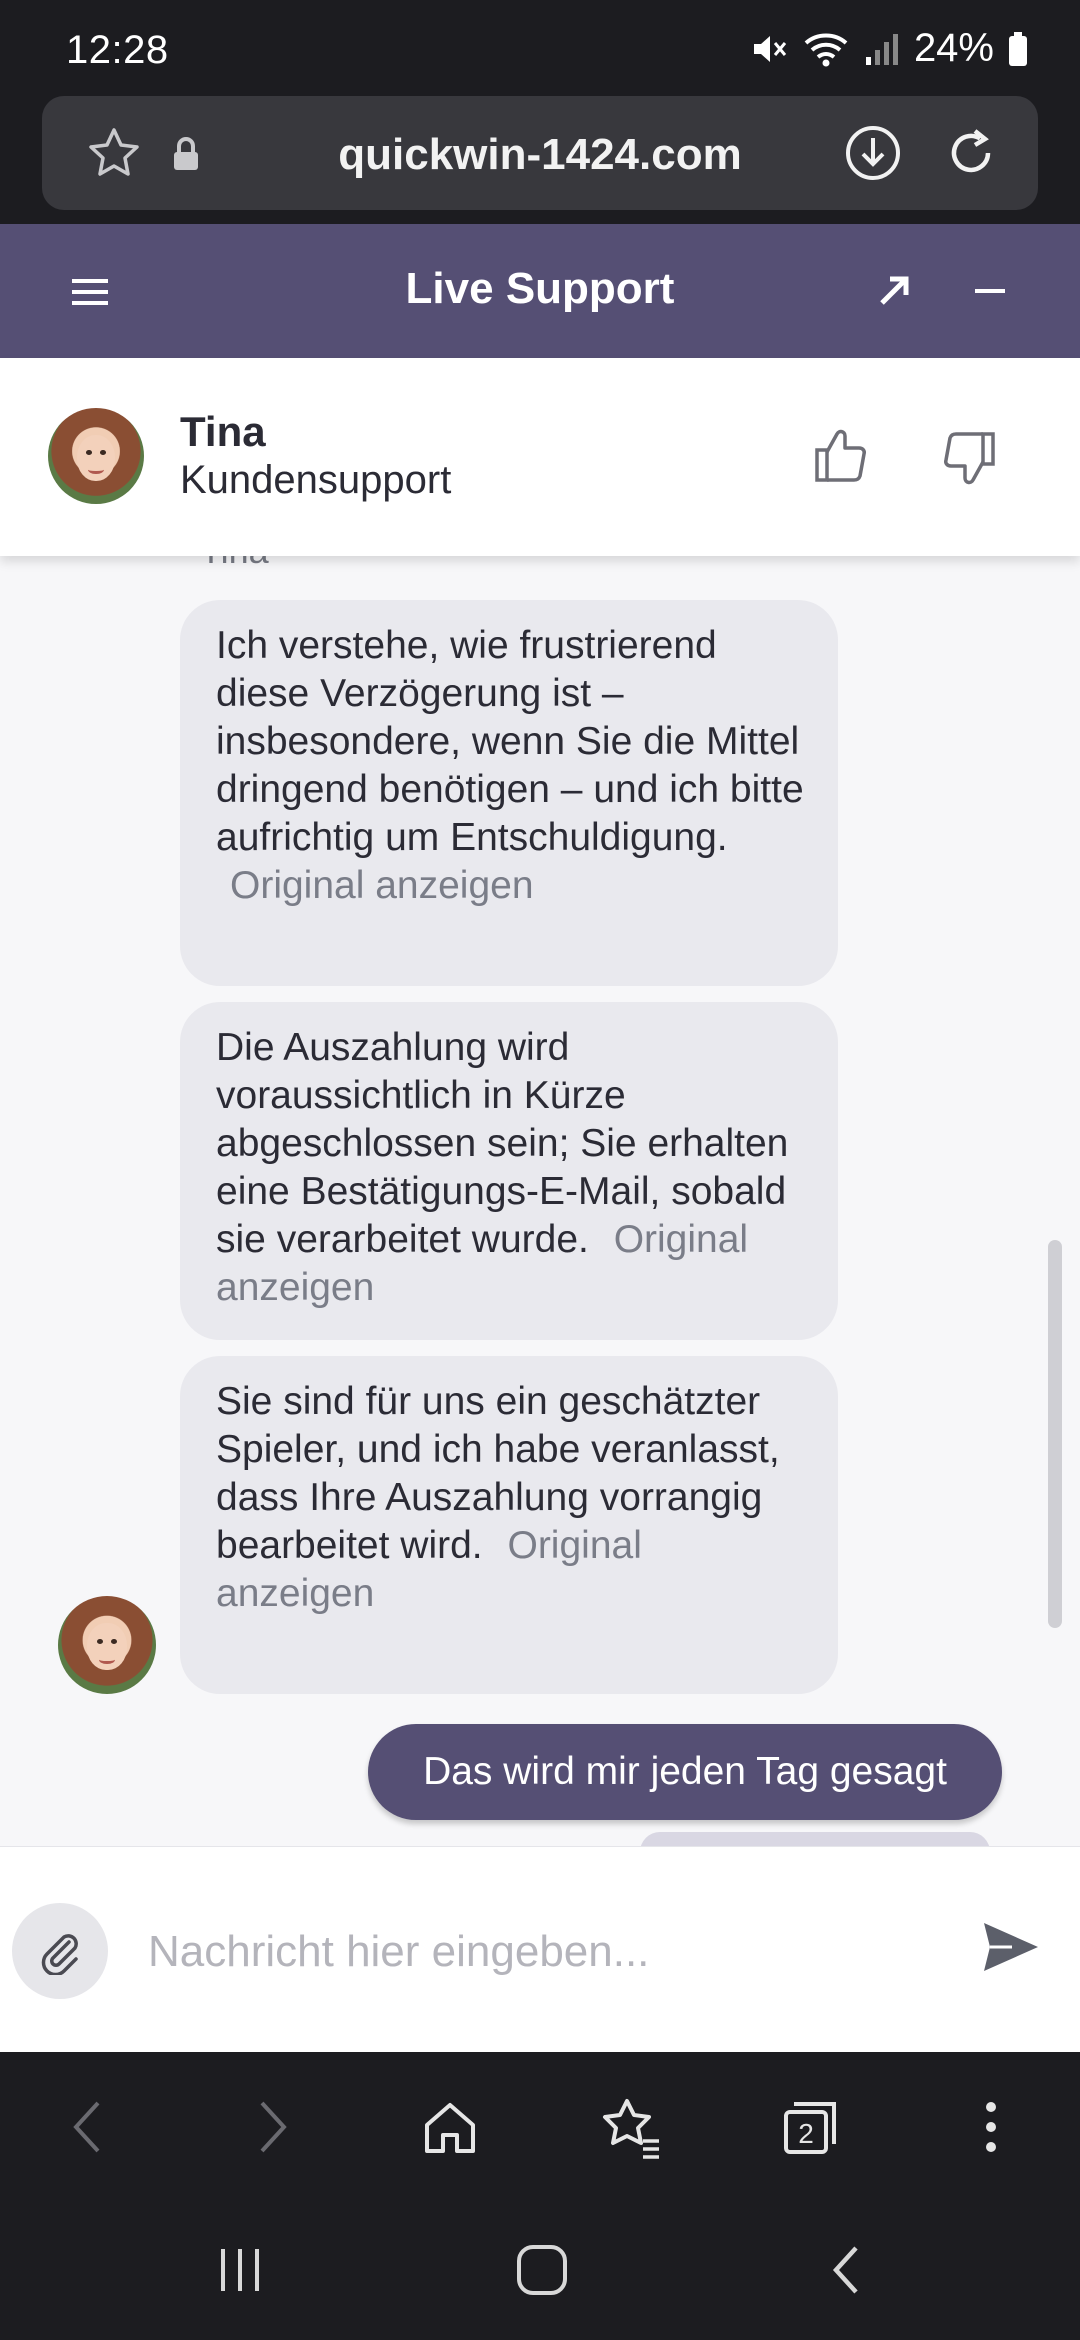 This screenshot has width=1080, height=2340. I want to click on download-icon, so click(873, 153).